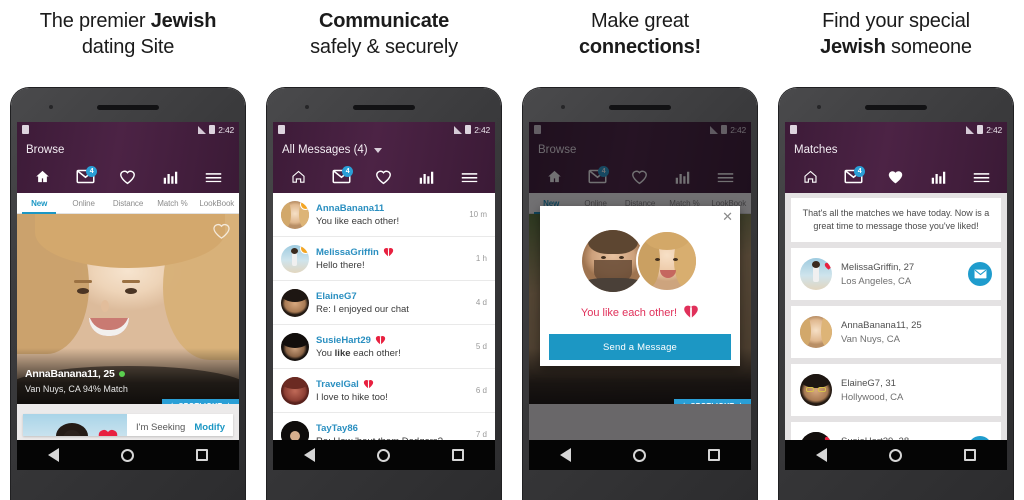 The height and width of the screenshot is (500, 1024). Describe the element at coordinates (384, 303) in the screenshot. I see `list-item: ElaineG7 Re: I enjoyed our chat 4 d` at that location.